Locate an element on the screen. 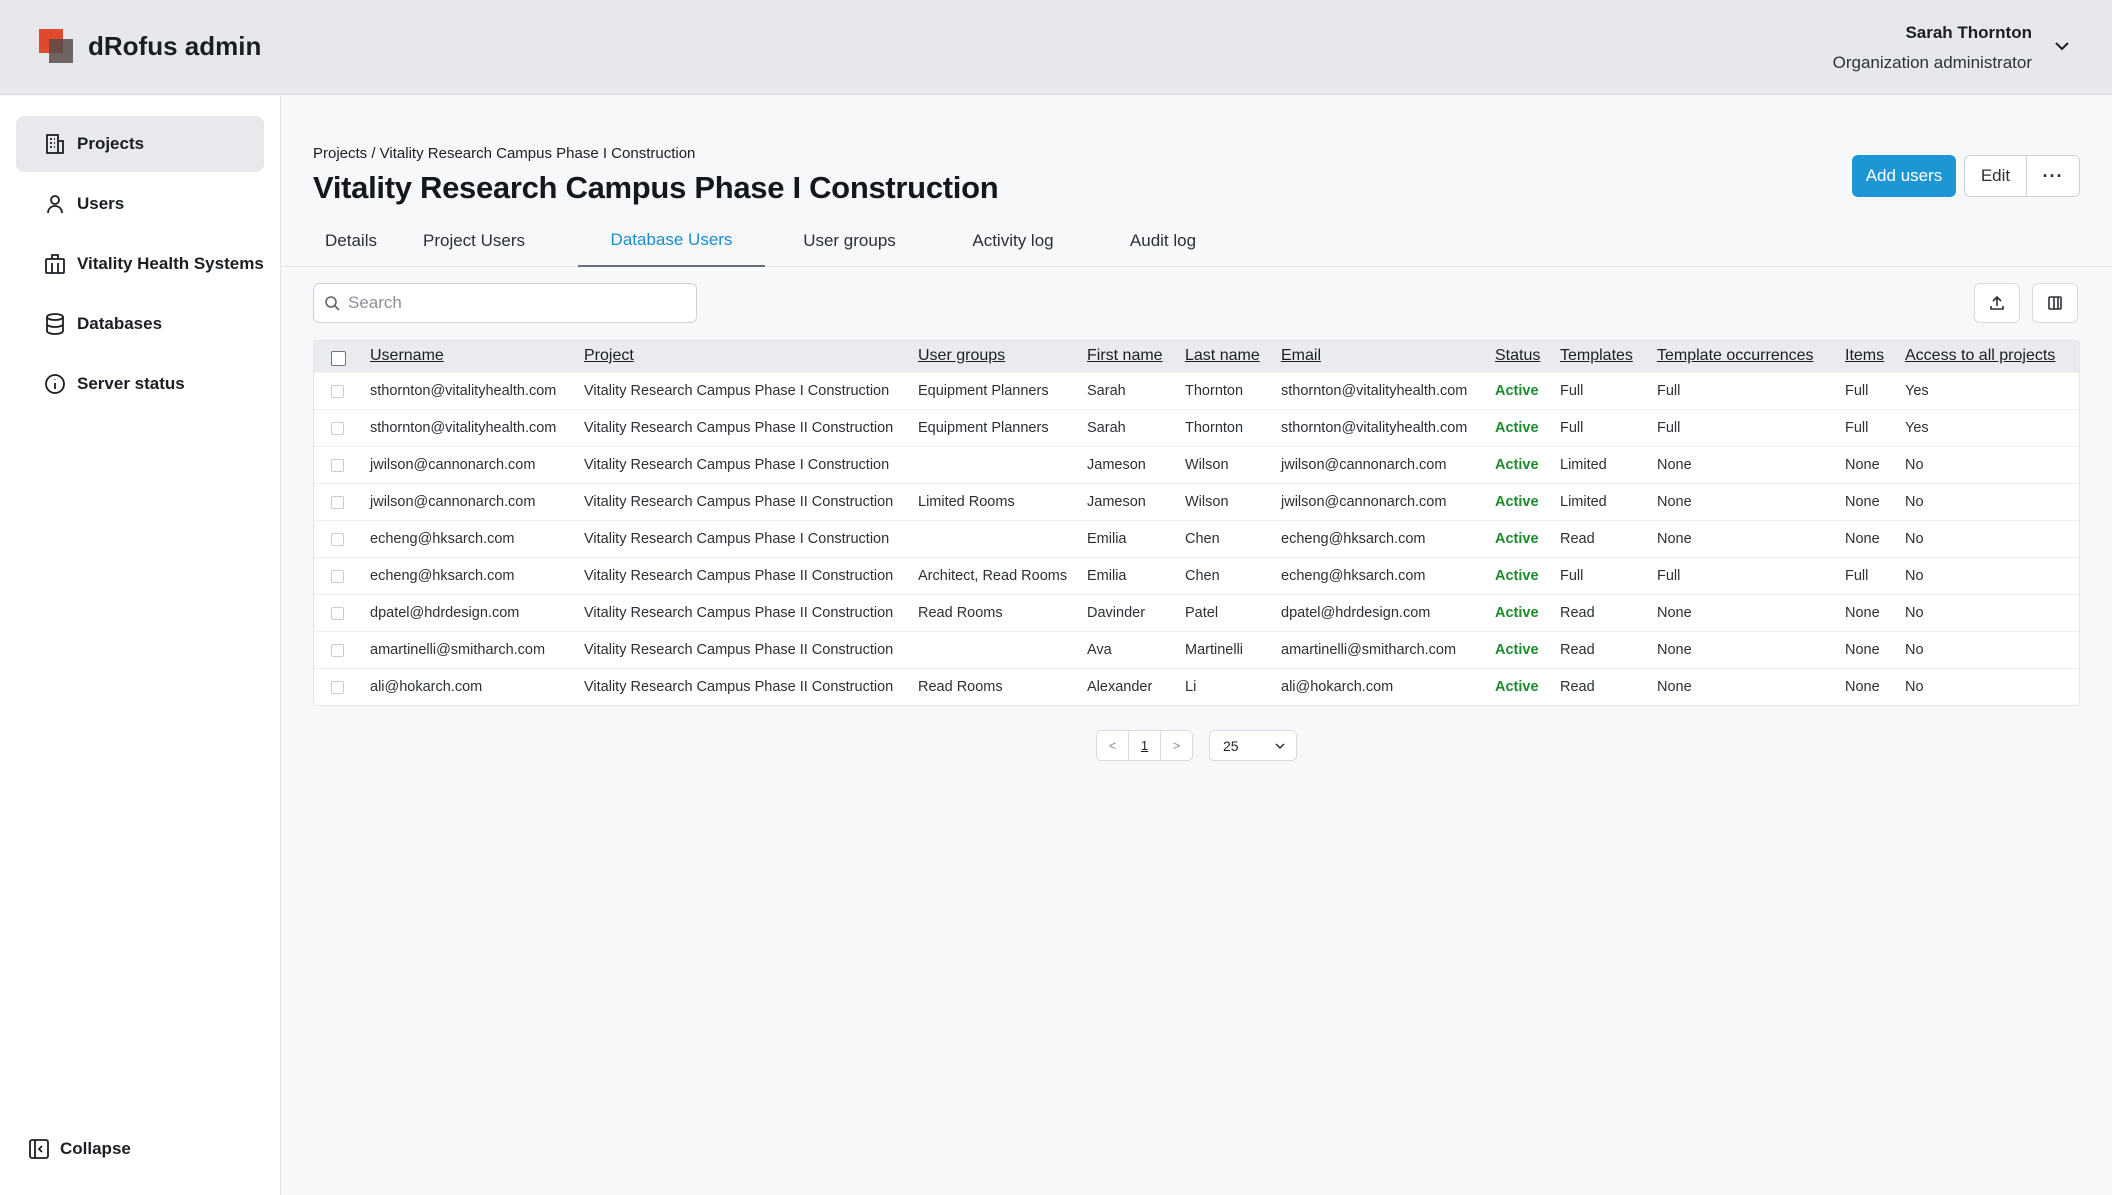 This screenshot has width=2112, height=1195. access-all-projects-cell: Yes is located at coordinates (1917, 391).